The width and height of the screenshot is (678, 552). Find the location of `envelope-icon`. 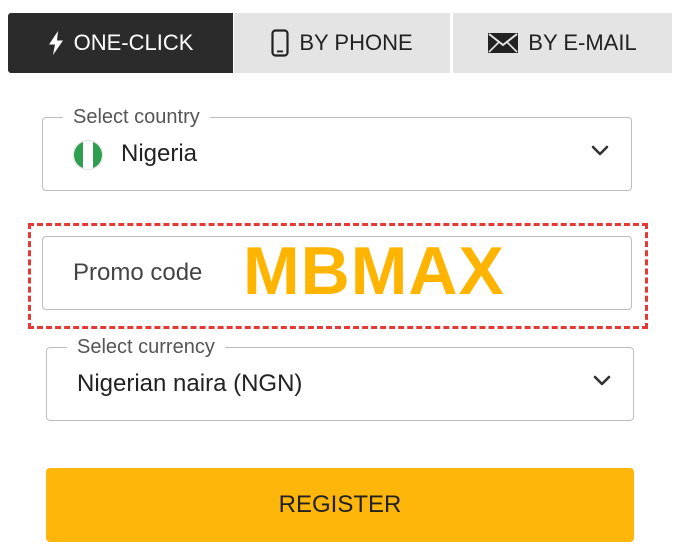

envelope-icon is located at coordinates (503, 43).